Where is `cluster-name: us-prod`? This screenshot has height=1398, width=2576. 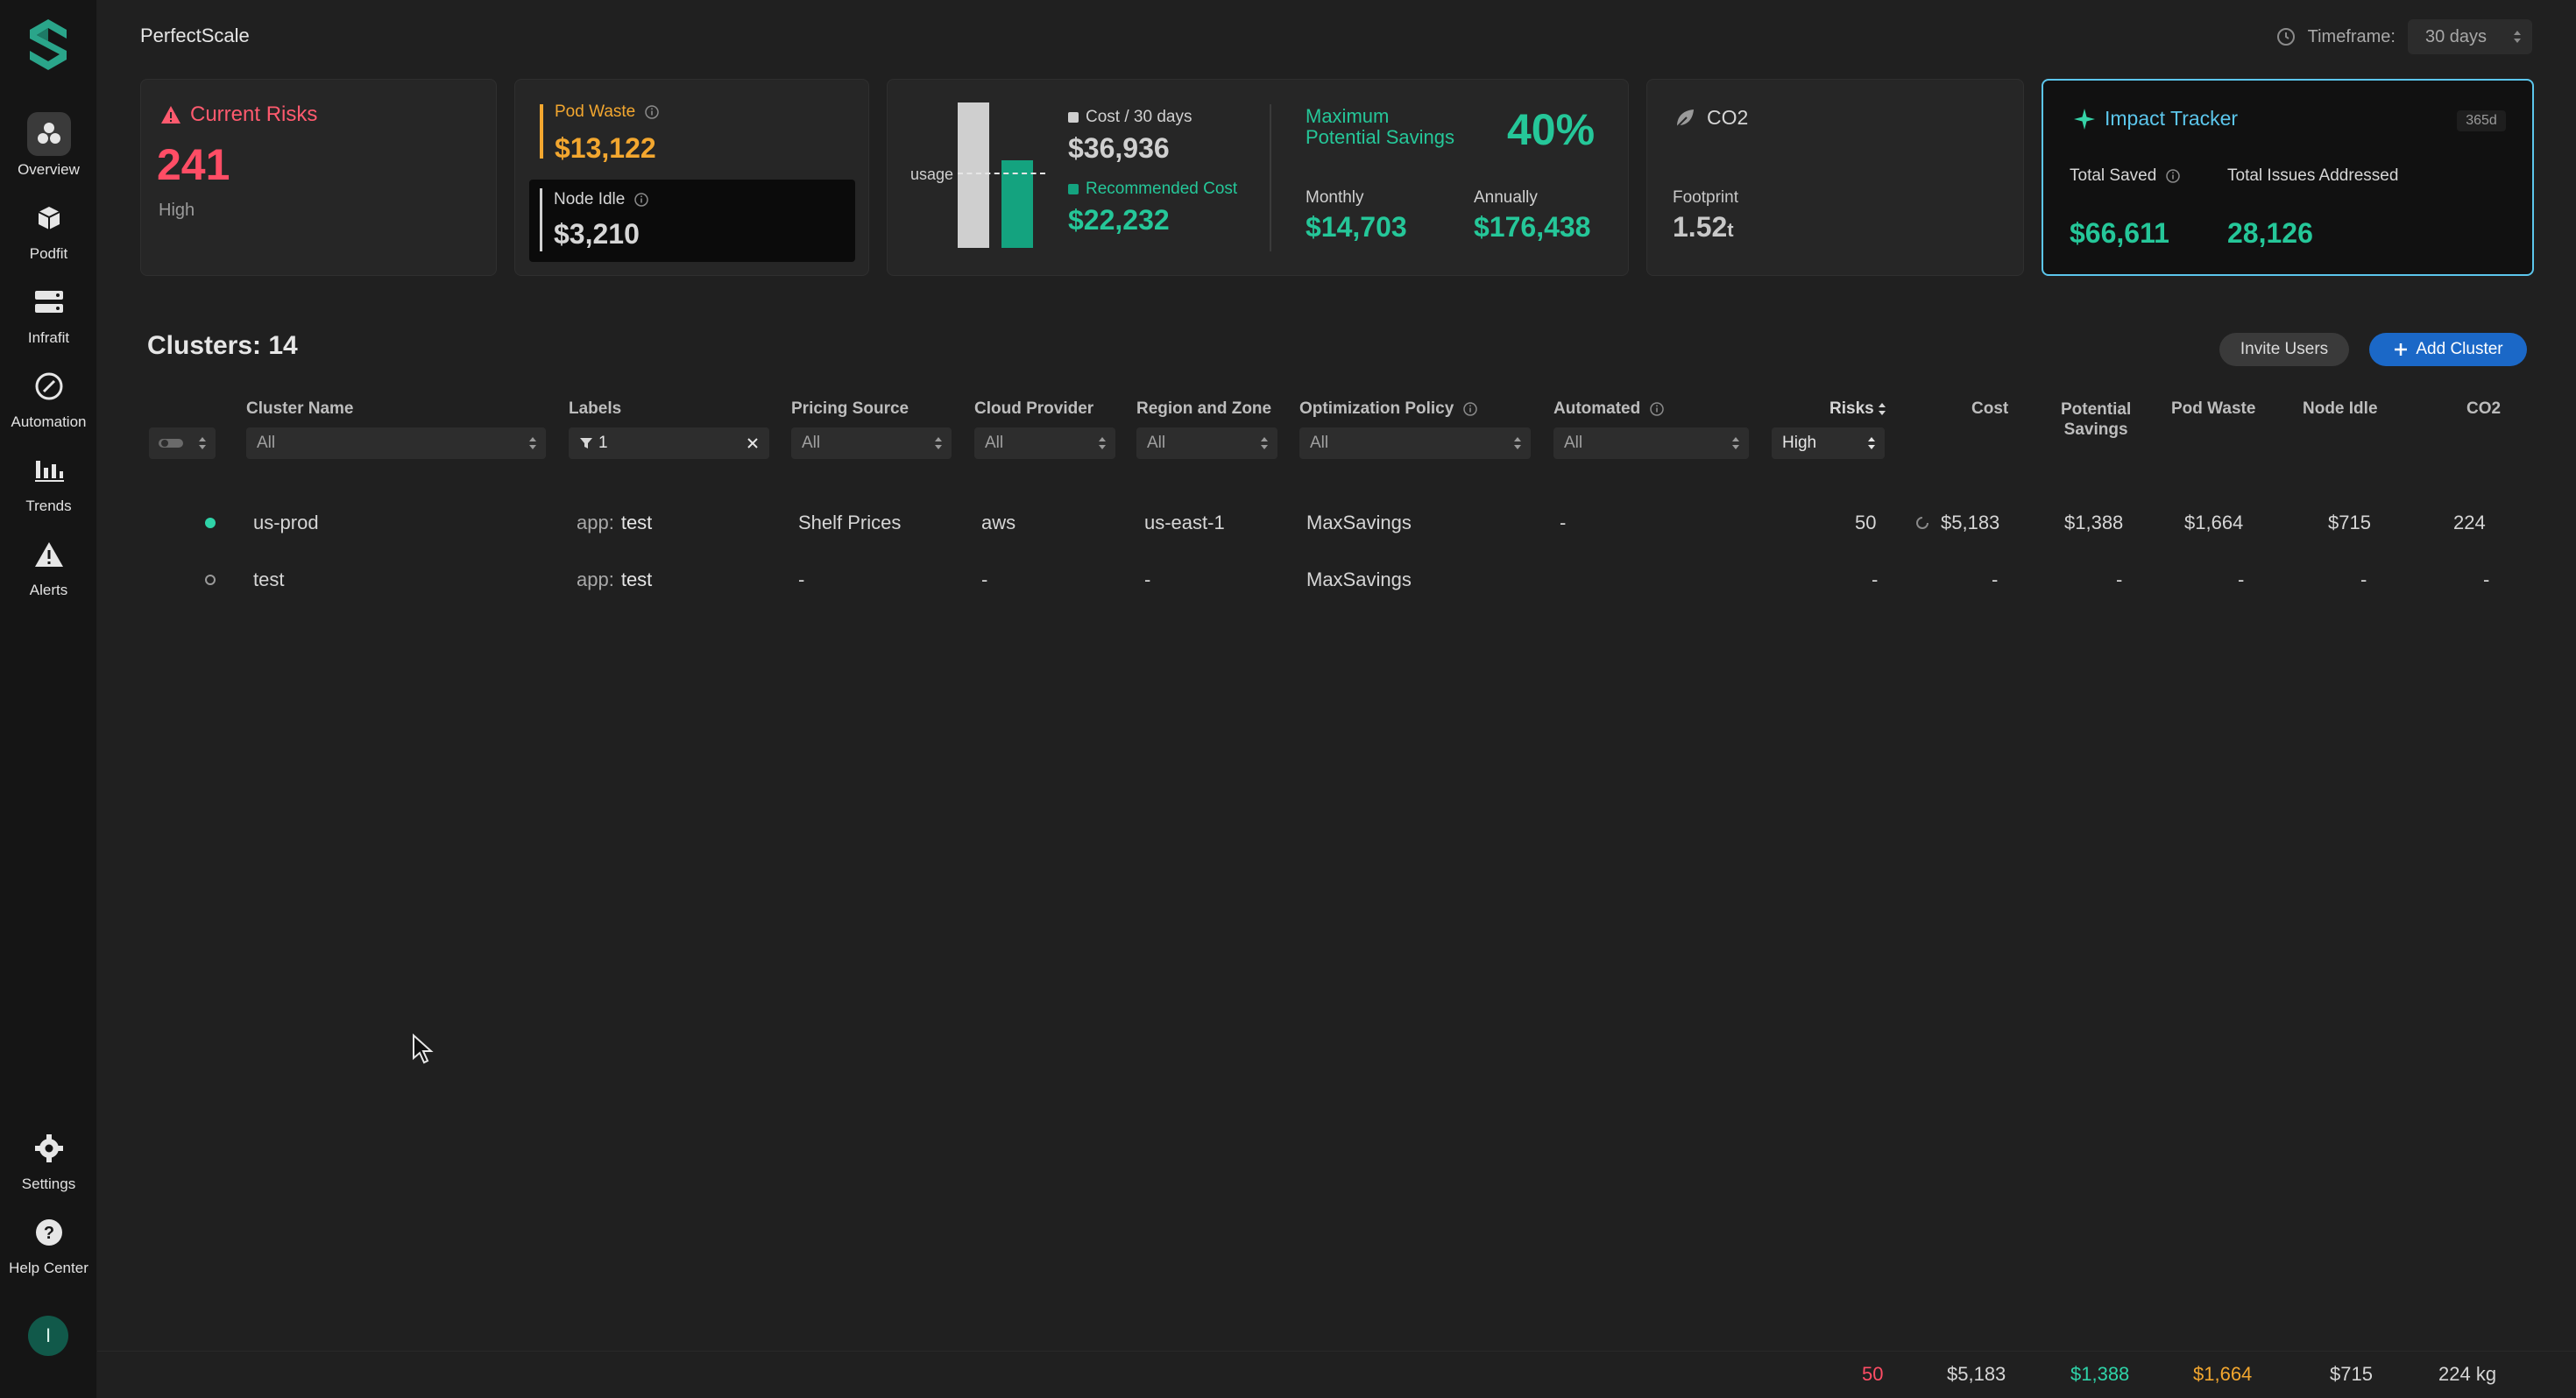
cluster-name: us-prod is located at coordinates (286, 523).